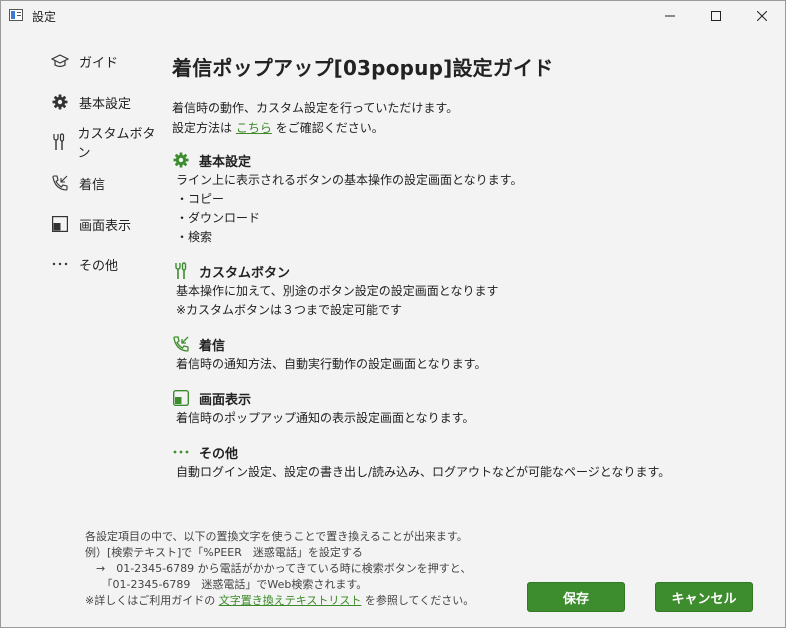  I want to click on description-line: 基本操作に加えて、別途のボタン設定の設定画面となります, so click(337, 291).